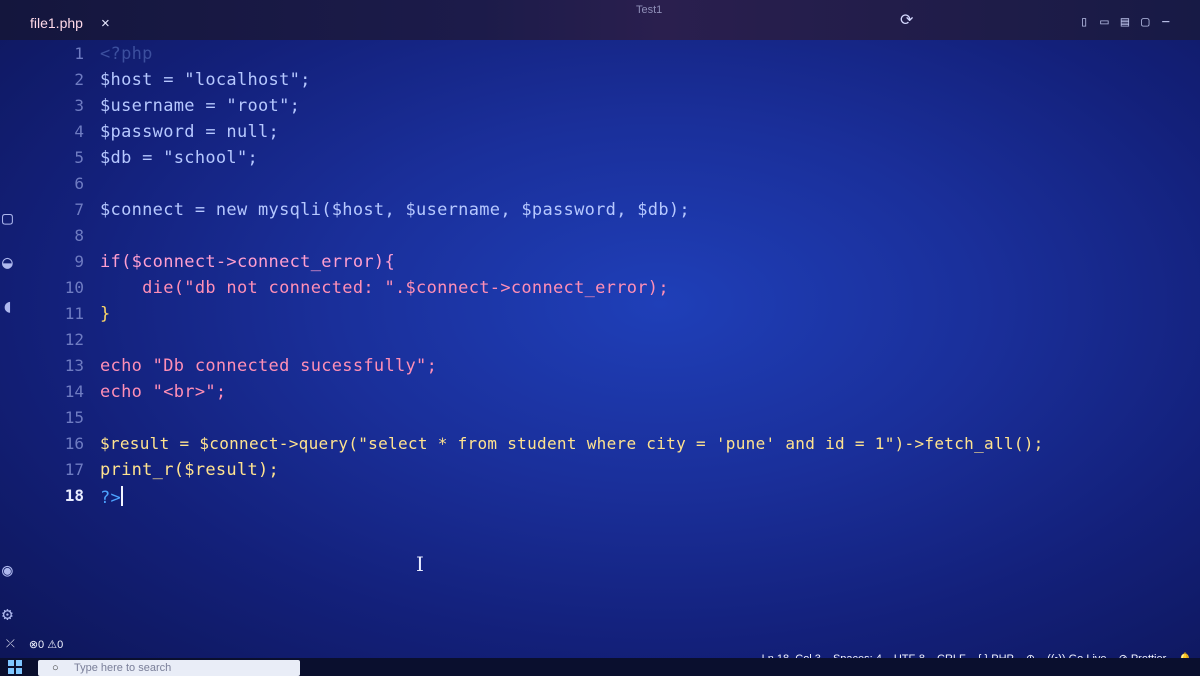 Image resolution: width=1200 pixels, height=676 pixels. I want to click on error-count: 0, so click(41, 645).